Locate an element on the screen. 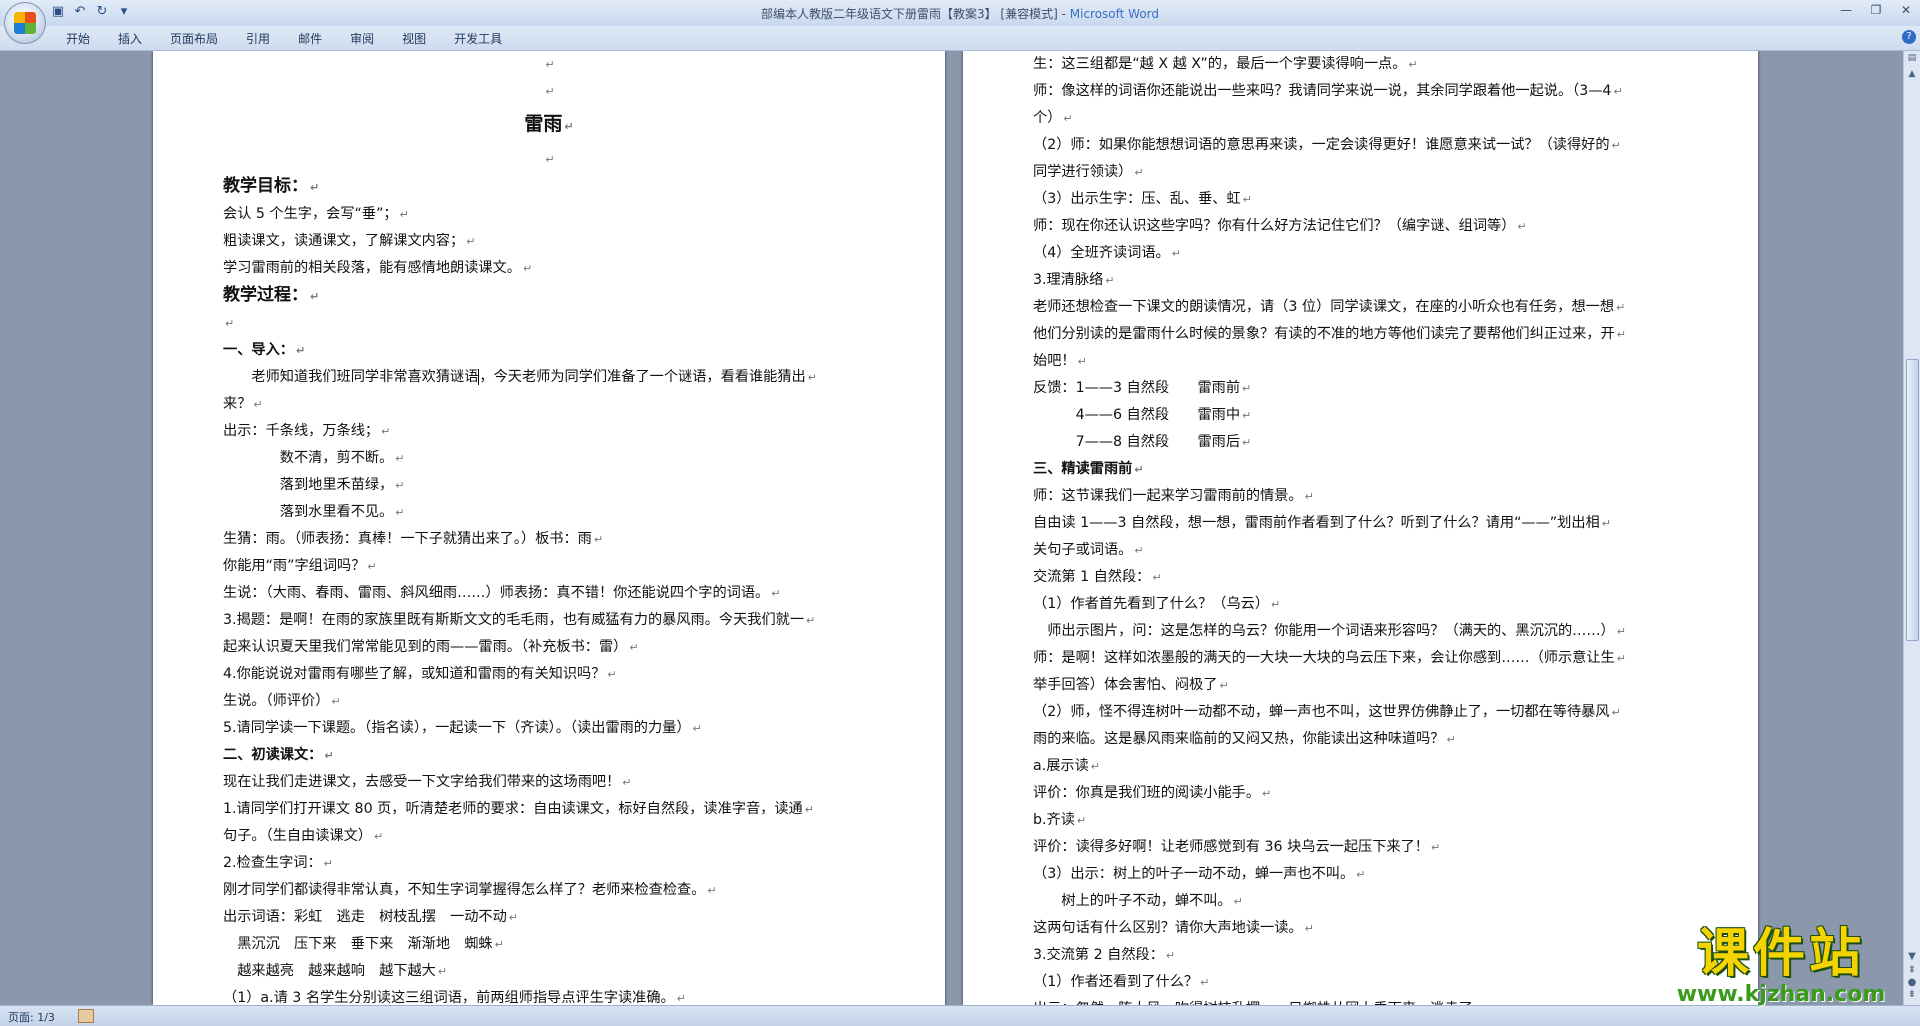  paragraph-line: （1）a.请 3 名学生分别读这三组词语，前两组师指导点评生字读准确。 ↵ is located at coordinates (549, 995).